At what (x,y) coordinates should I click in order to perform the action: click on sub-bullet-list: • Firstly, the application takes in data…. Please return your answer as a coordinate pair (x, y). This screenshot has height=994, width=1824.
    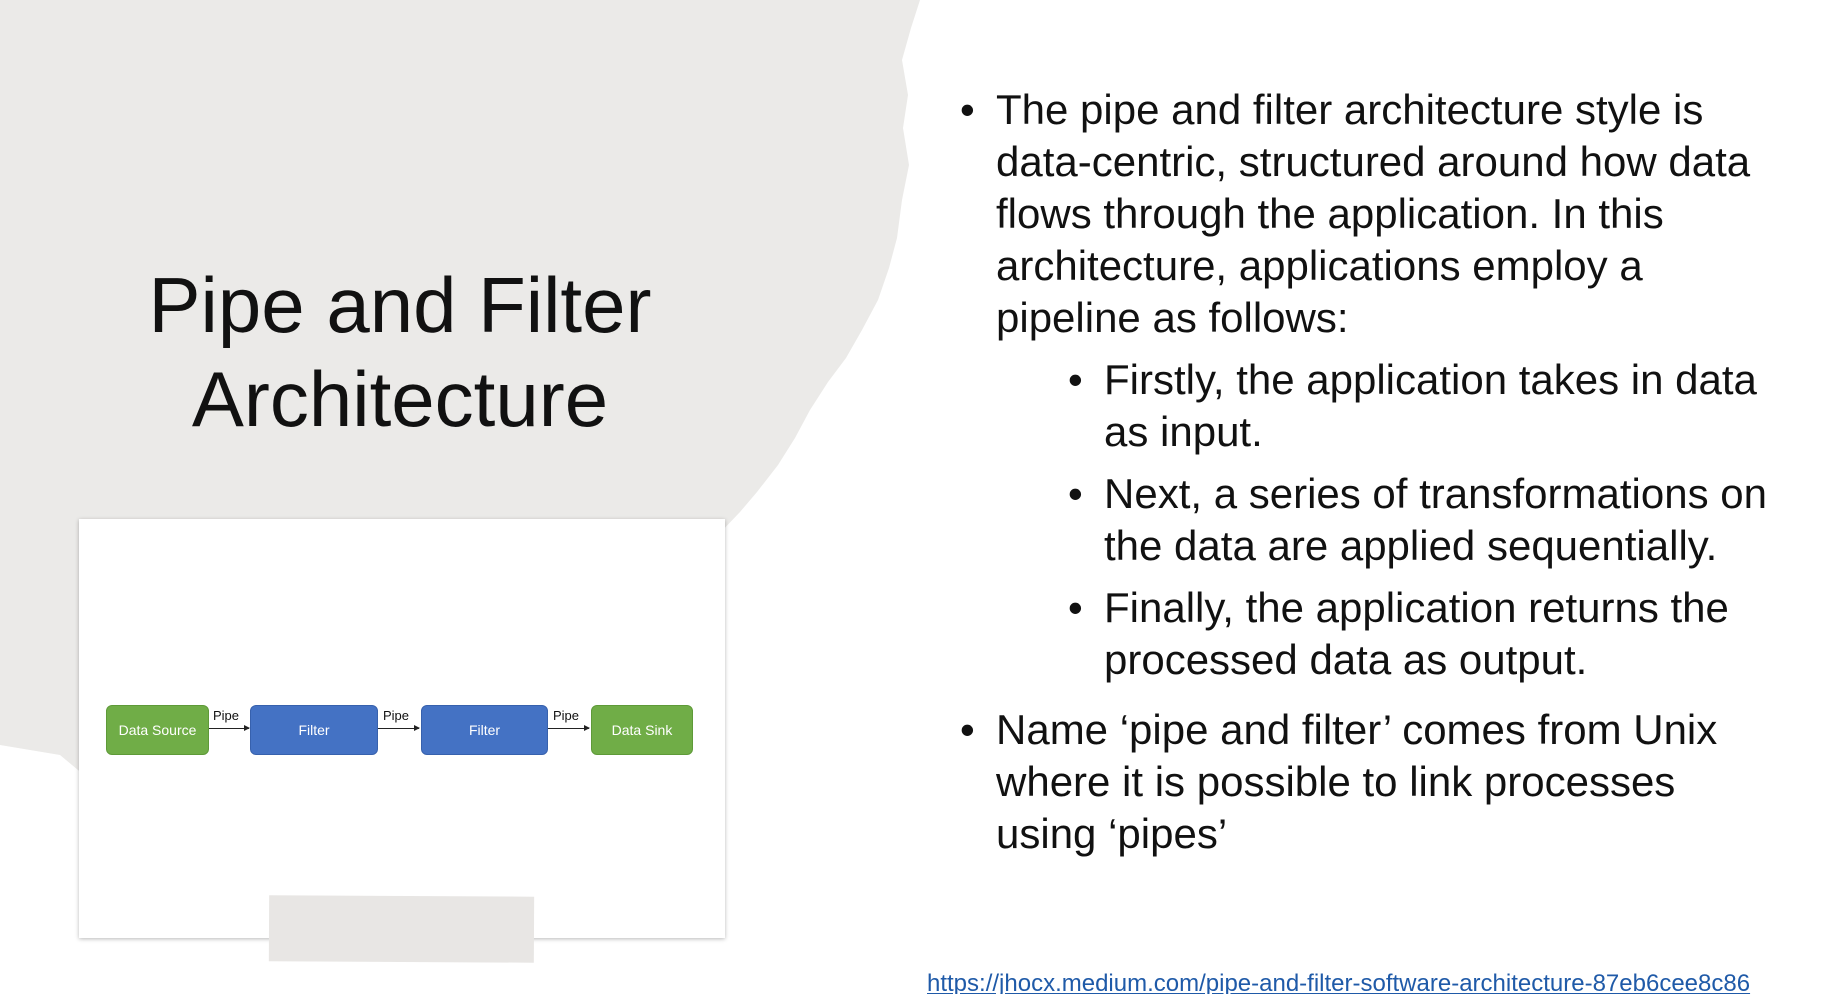
    Looking at the image, I should click on (1388, 520).